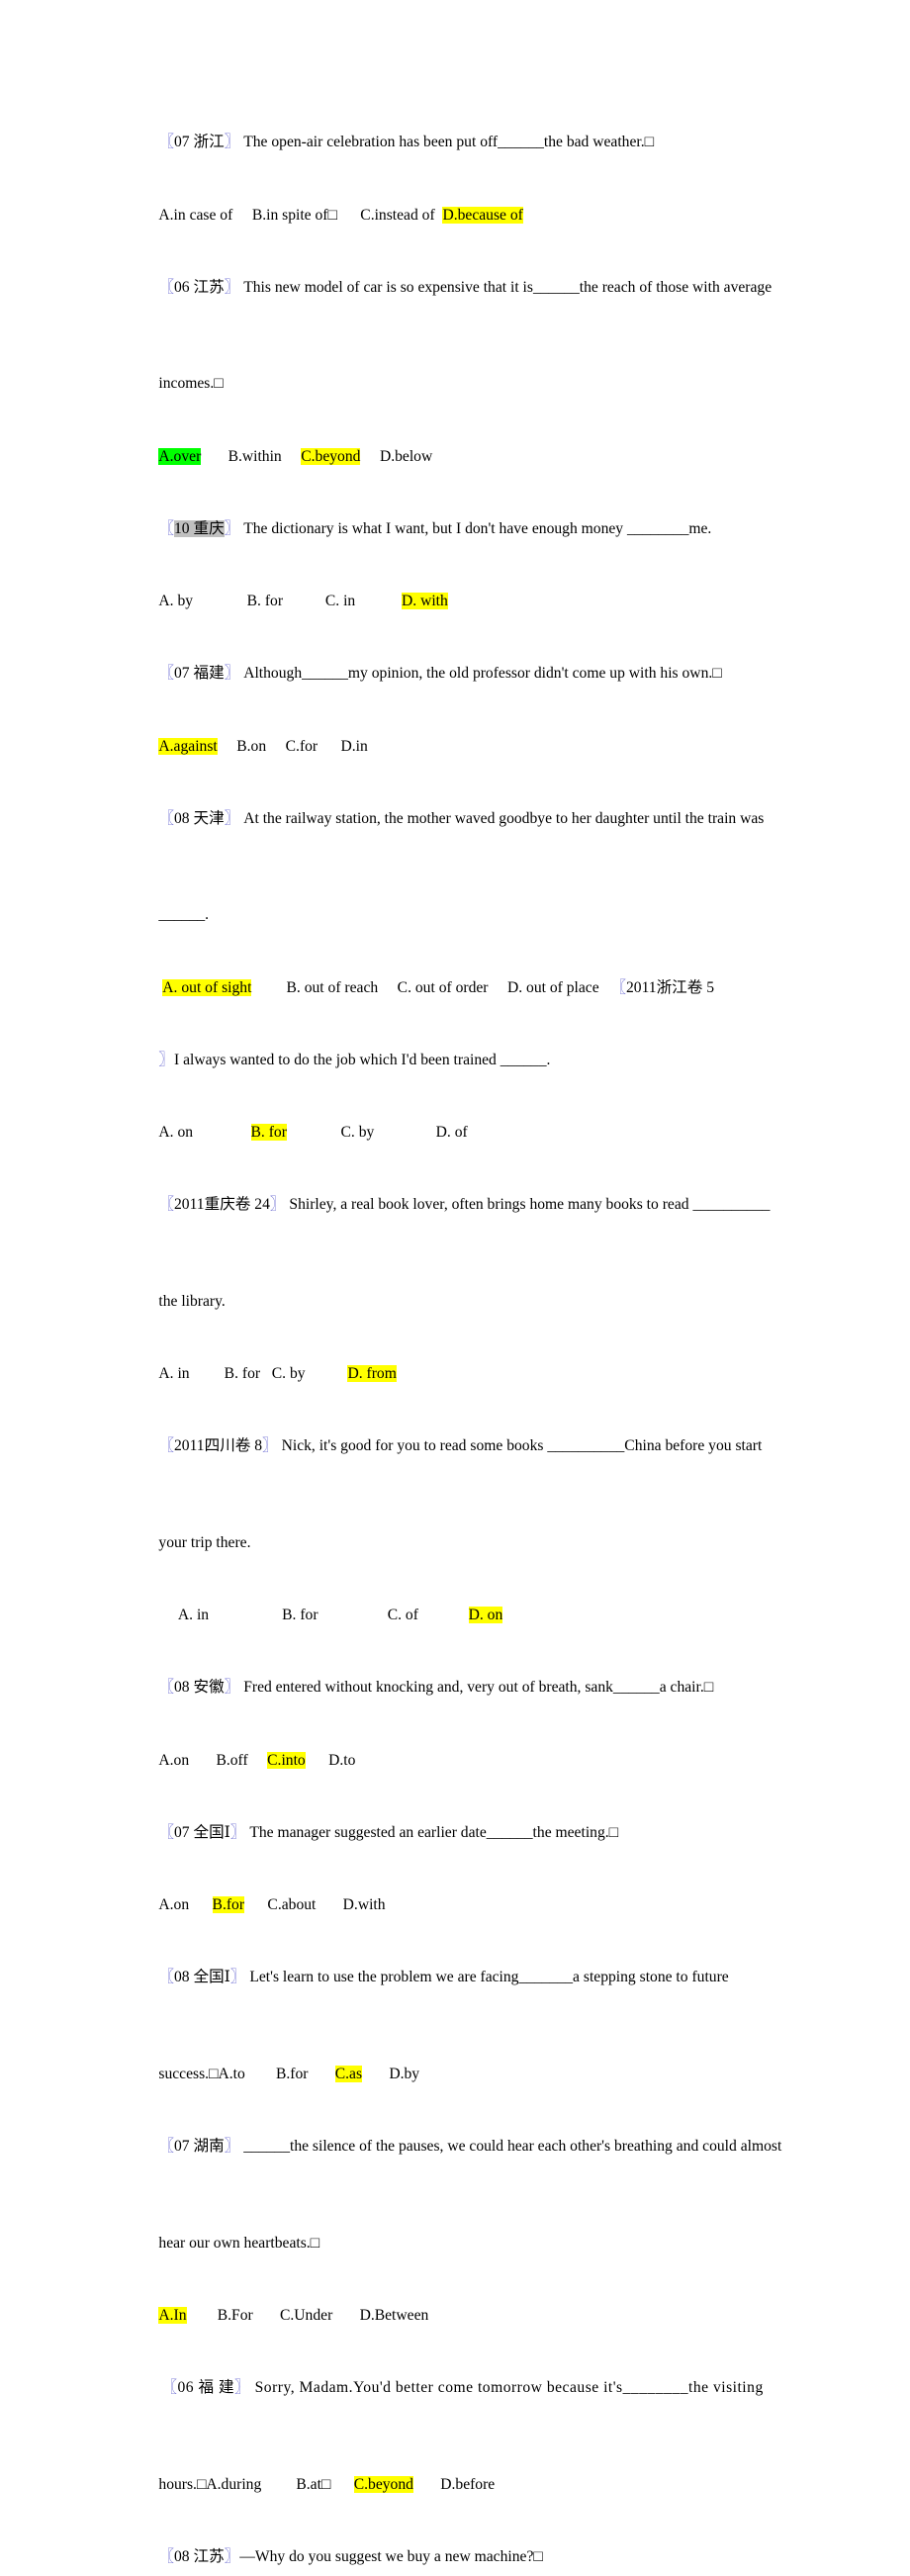 This screenshot has width=910, height=2576. Describe the element at coordinates (232, 528) in the screenshot. I see `source-tag-close-q3: 〗` at that location.